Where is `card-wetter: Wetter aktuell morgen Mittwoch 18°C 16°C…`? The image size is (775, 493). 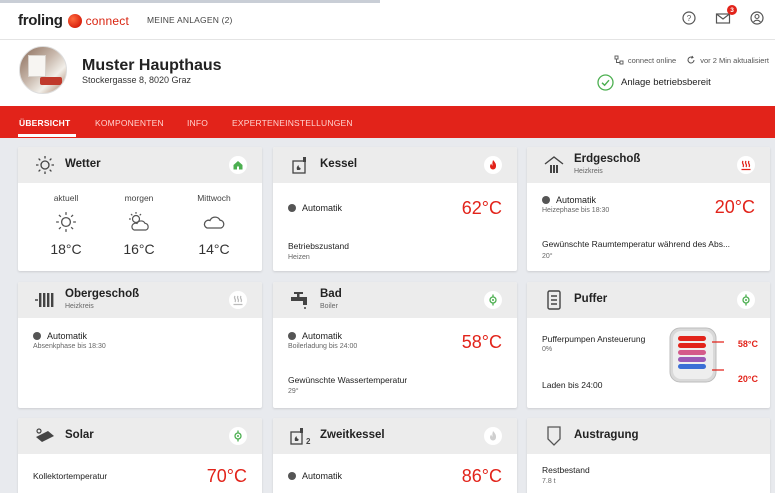 card-wetter: Wetter aktuell morgen Mittwoch 18°C 16°C… is located at coordinates (140, 209).